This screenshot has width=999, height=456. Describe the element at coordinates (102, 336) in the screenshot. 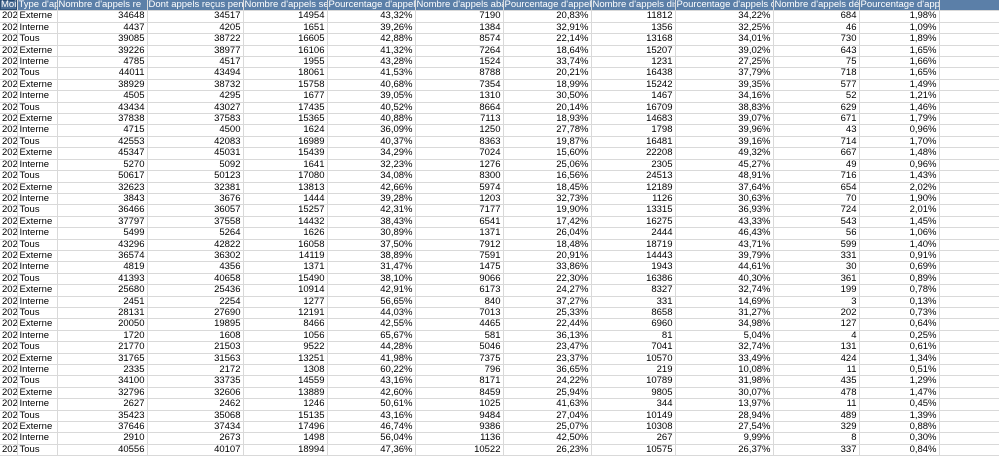

I see `table-cell: 1720` at that location.